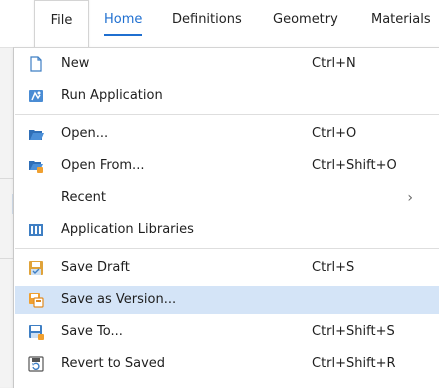 Image resolution: width=439 pixels, height=388 pixels. I want to click on tab-file: File, so click(61, 24).